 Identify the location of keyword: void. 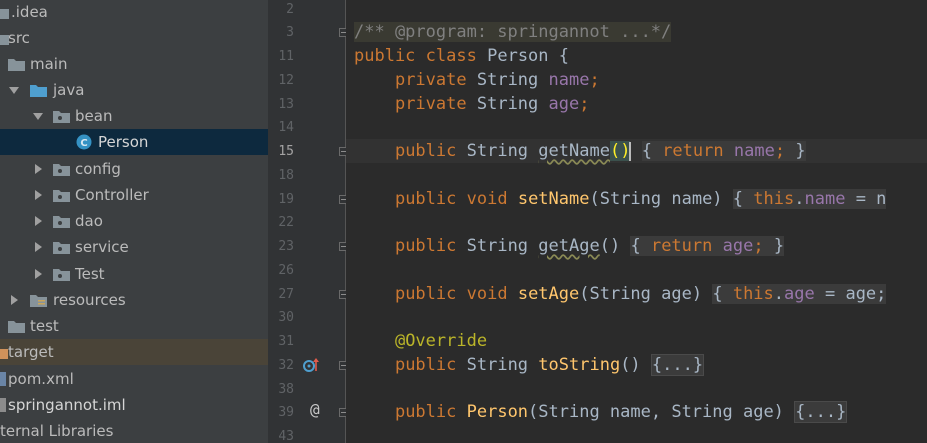
(487, 294).